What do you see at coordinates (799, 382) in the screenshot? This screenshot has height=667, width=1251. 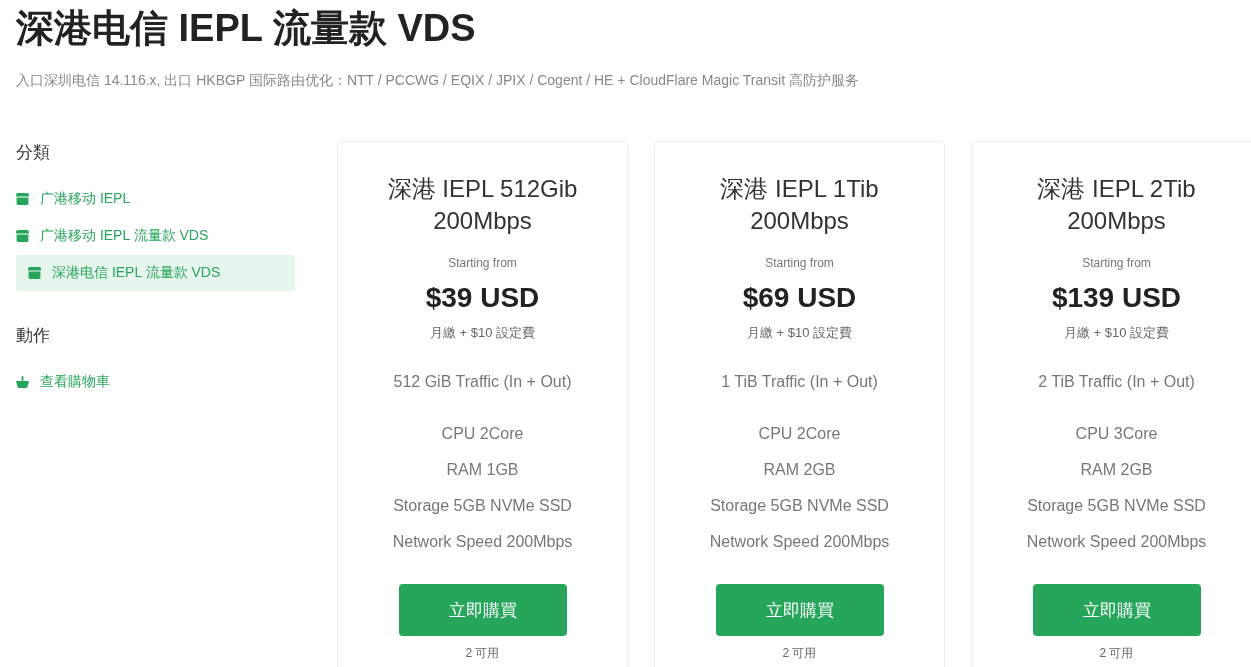 I see `traffic-spec: 1 TiB Traffic (In + Out)` at bounding box center [799, 382].